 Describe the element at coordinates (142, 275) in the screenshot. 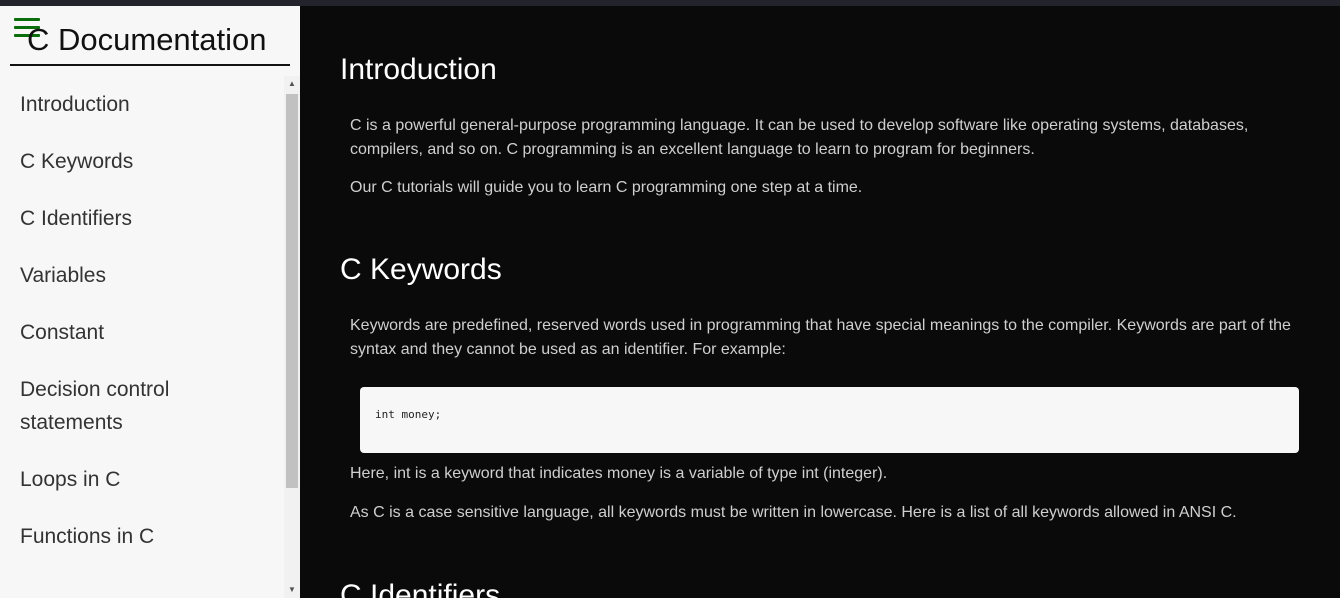

I see `sidebar-item-variables: Variables` at that location.